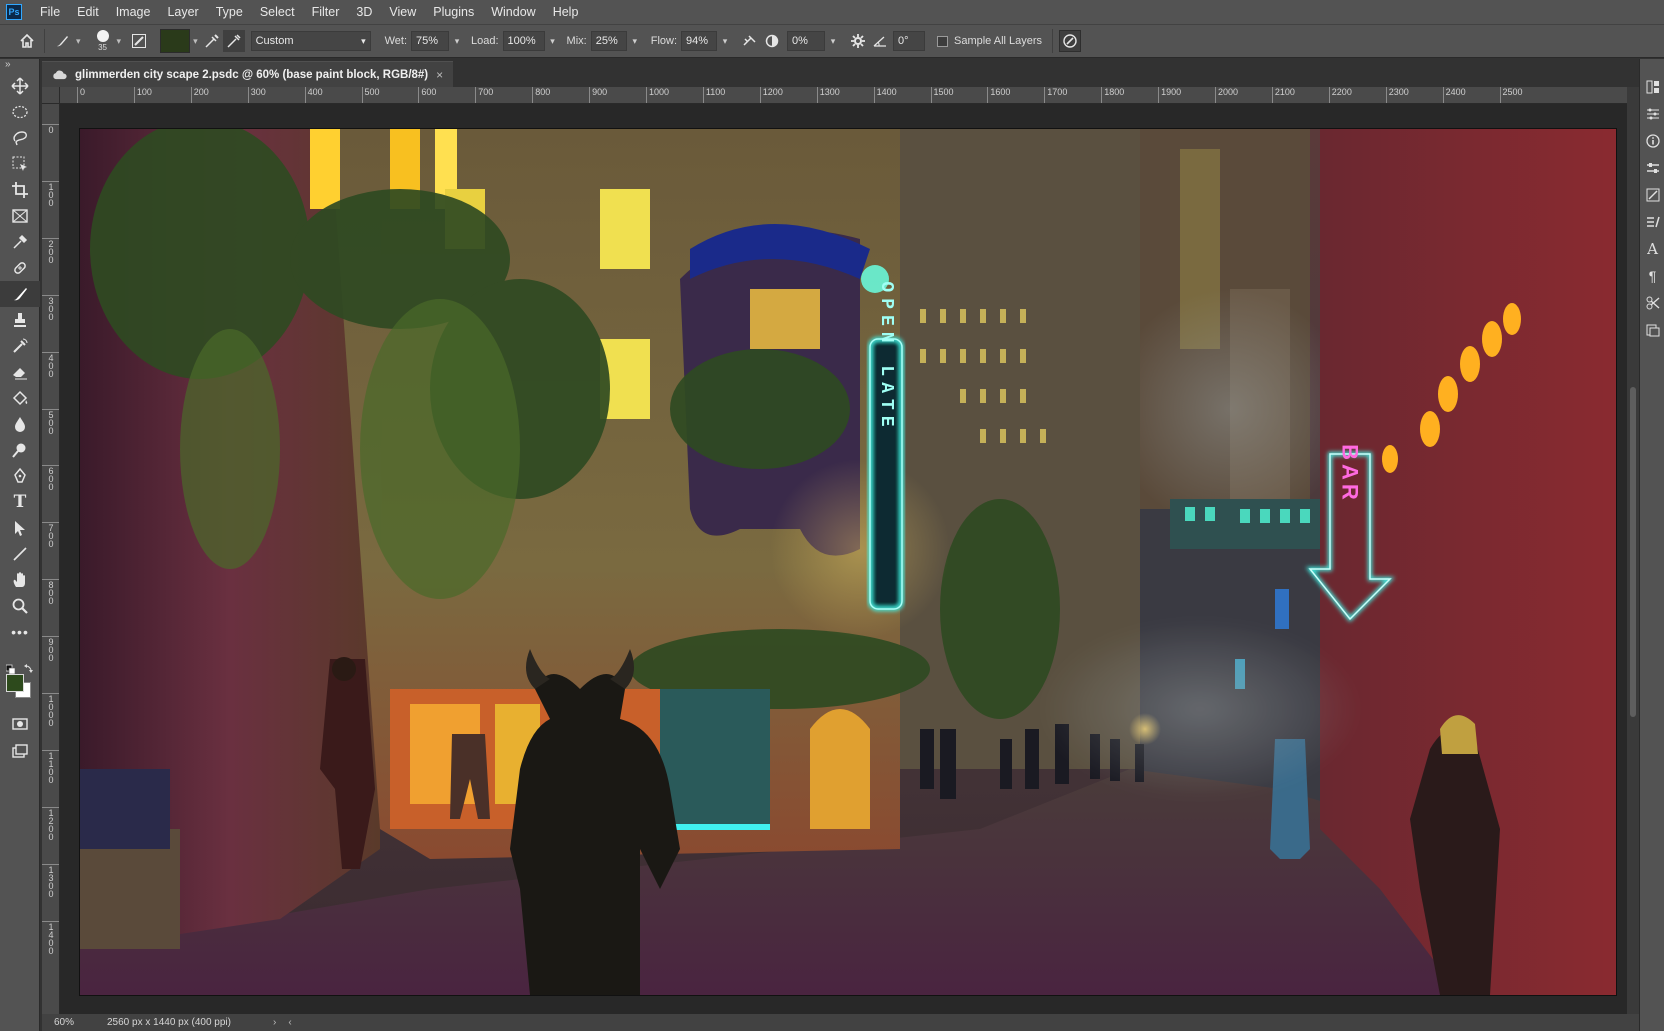 This screenshot has width=1664, height=1031. Describe the element at coordinates (50, 364) in the screenshot. I see `ruler-tick-label: 4 0 0` at that location.